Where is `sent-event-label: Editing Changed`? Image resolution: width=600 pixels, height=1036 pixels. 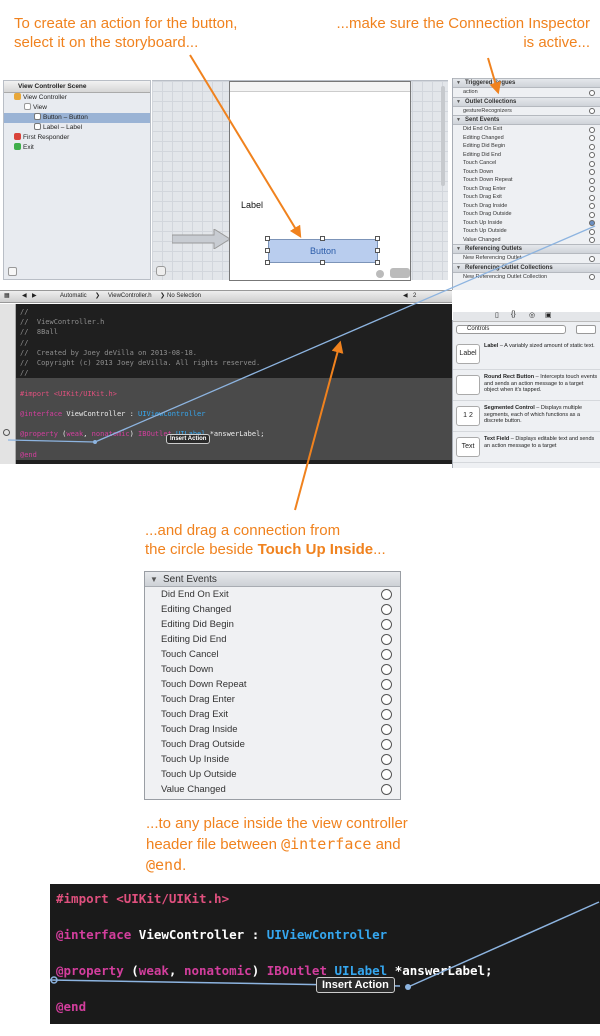
sent-event-label: Editing Changed is located at coordinates (196, 609).